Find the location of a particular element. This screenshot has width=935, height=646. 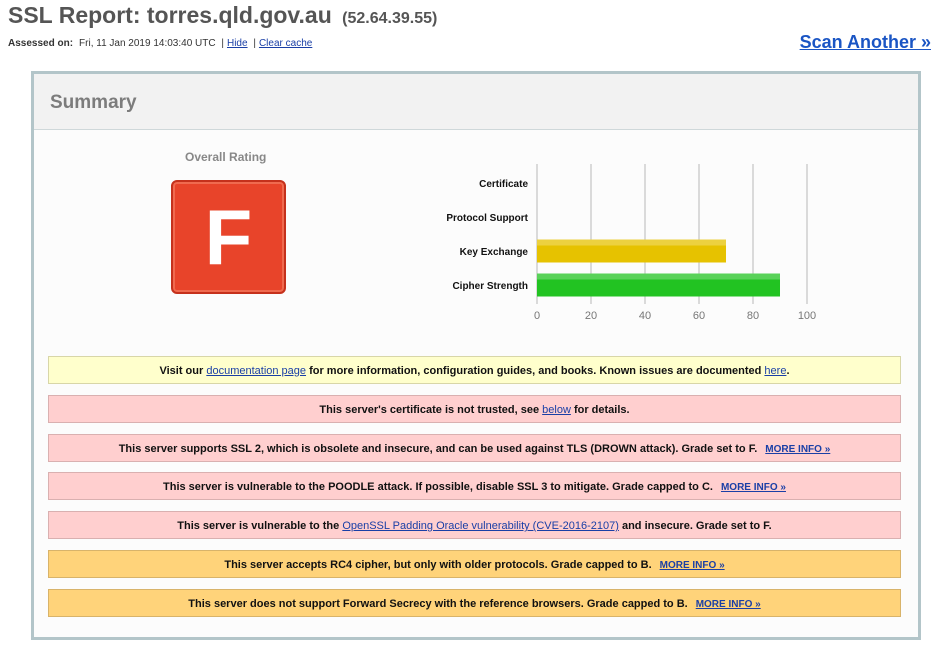

category-label: Key Exchange is located at coordinates (494, 252).